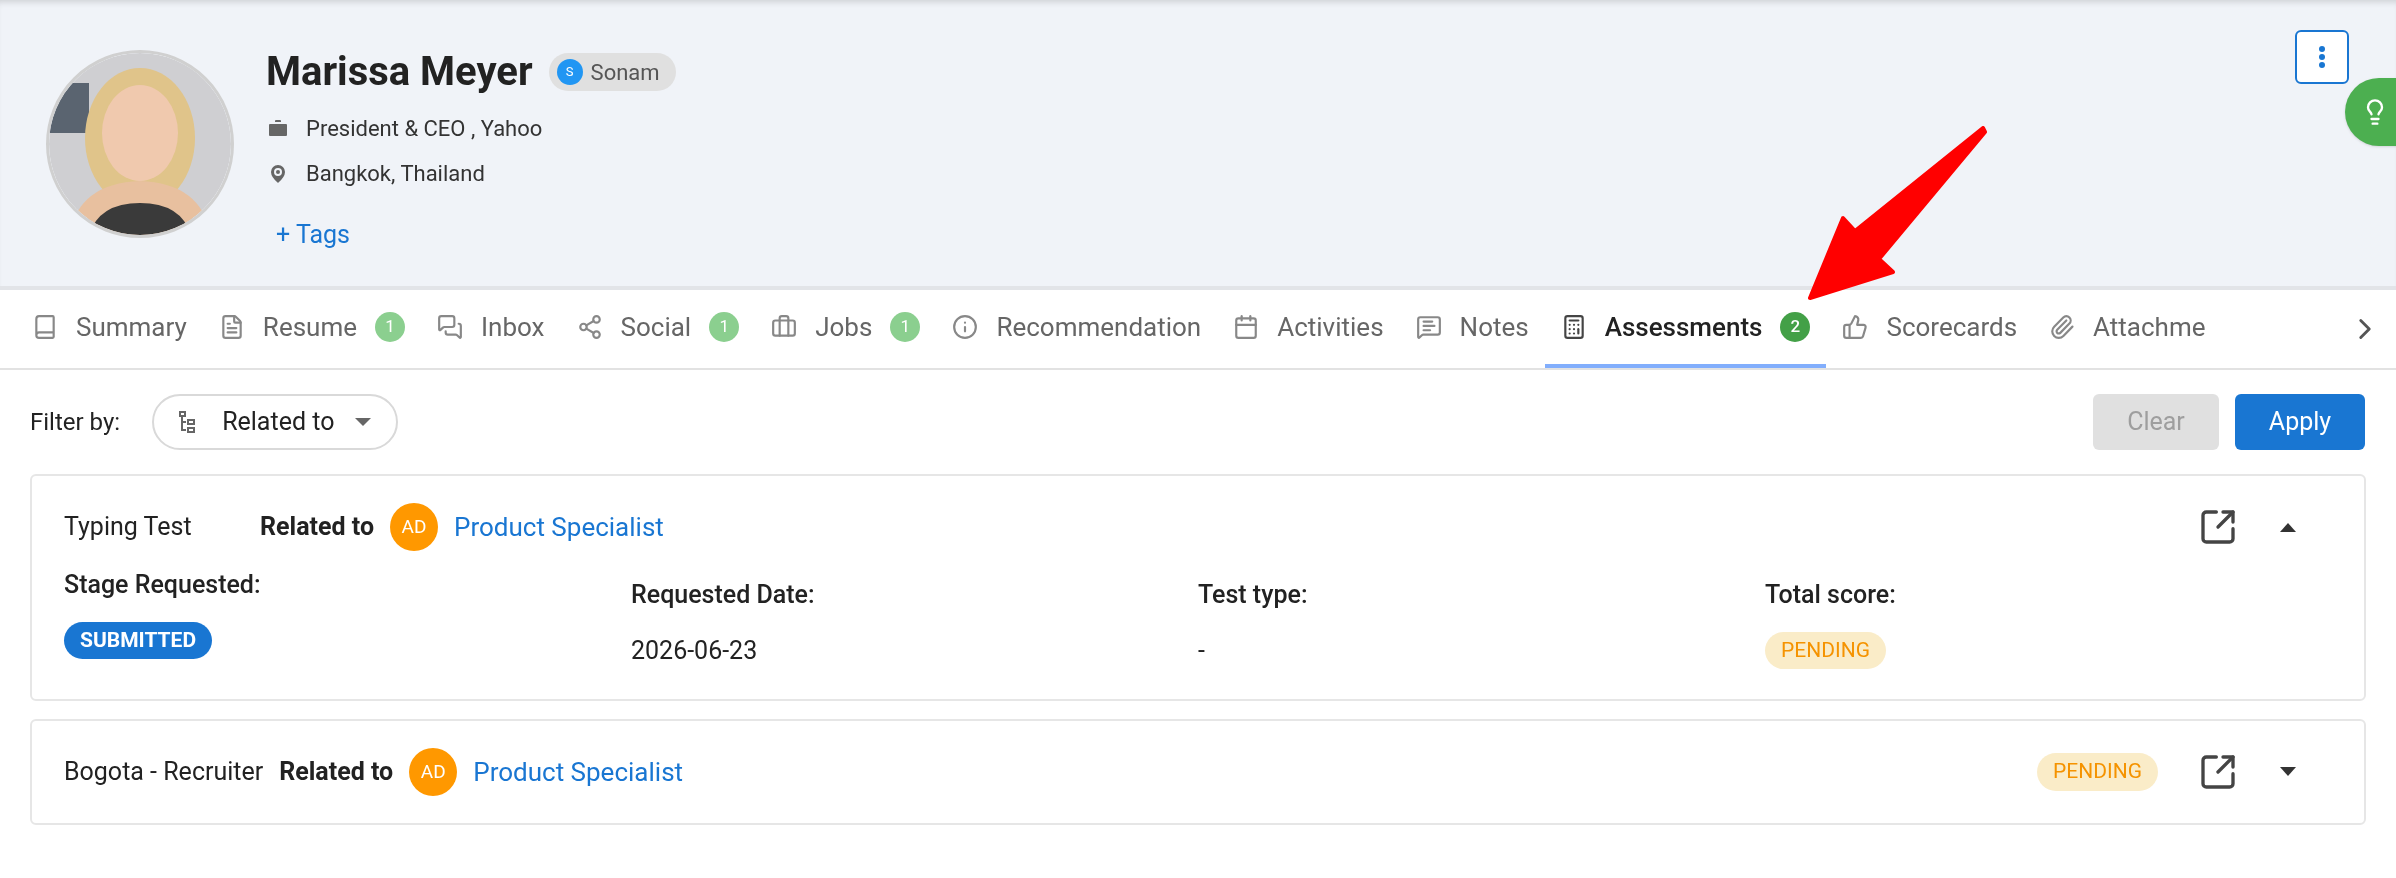  I want to click on assessment-title: Typing Test, so click(128, 527).